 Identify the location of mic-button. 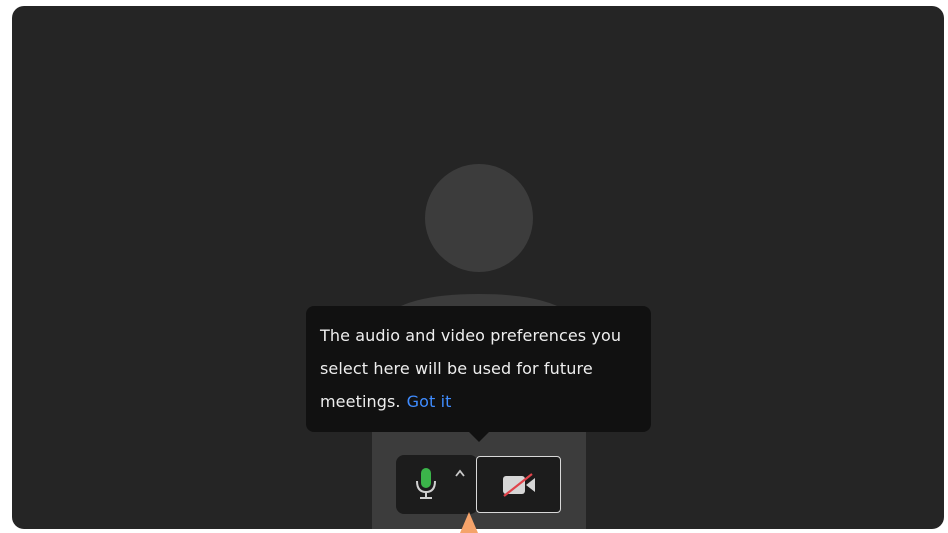
(426, 484).